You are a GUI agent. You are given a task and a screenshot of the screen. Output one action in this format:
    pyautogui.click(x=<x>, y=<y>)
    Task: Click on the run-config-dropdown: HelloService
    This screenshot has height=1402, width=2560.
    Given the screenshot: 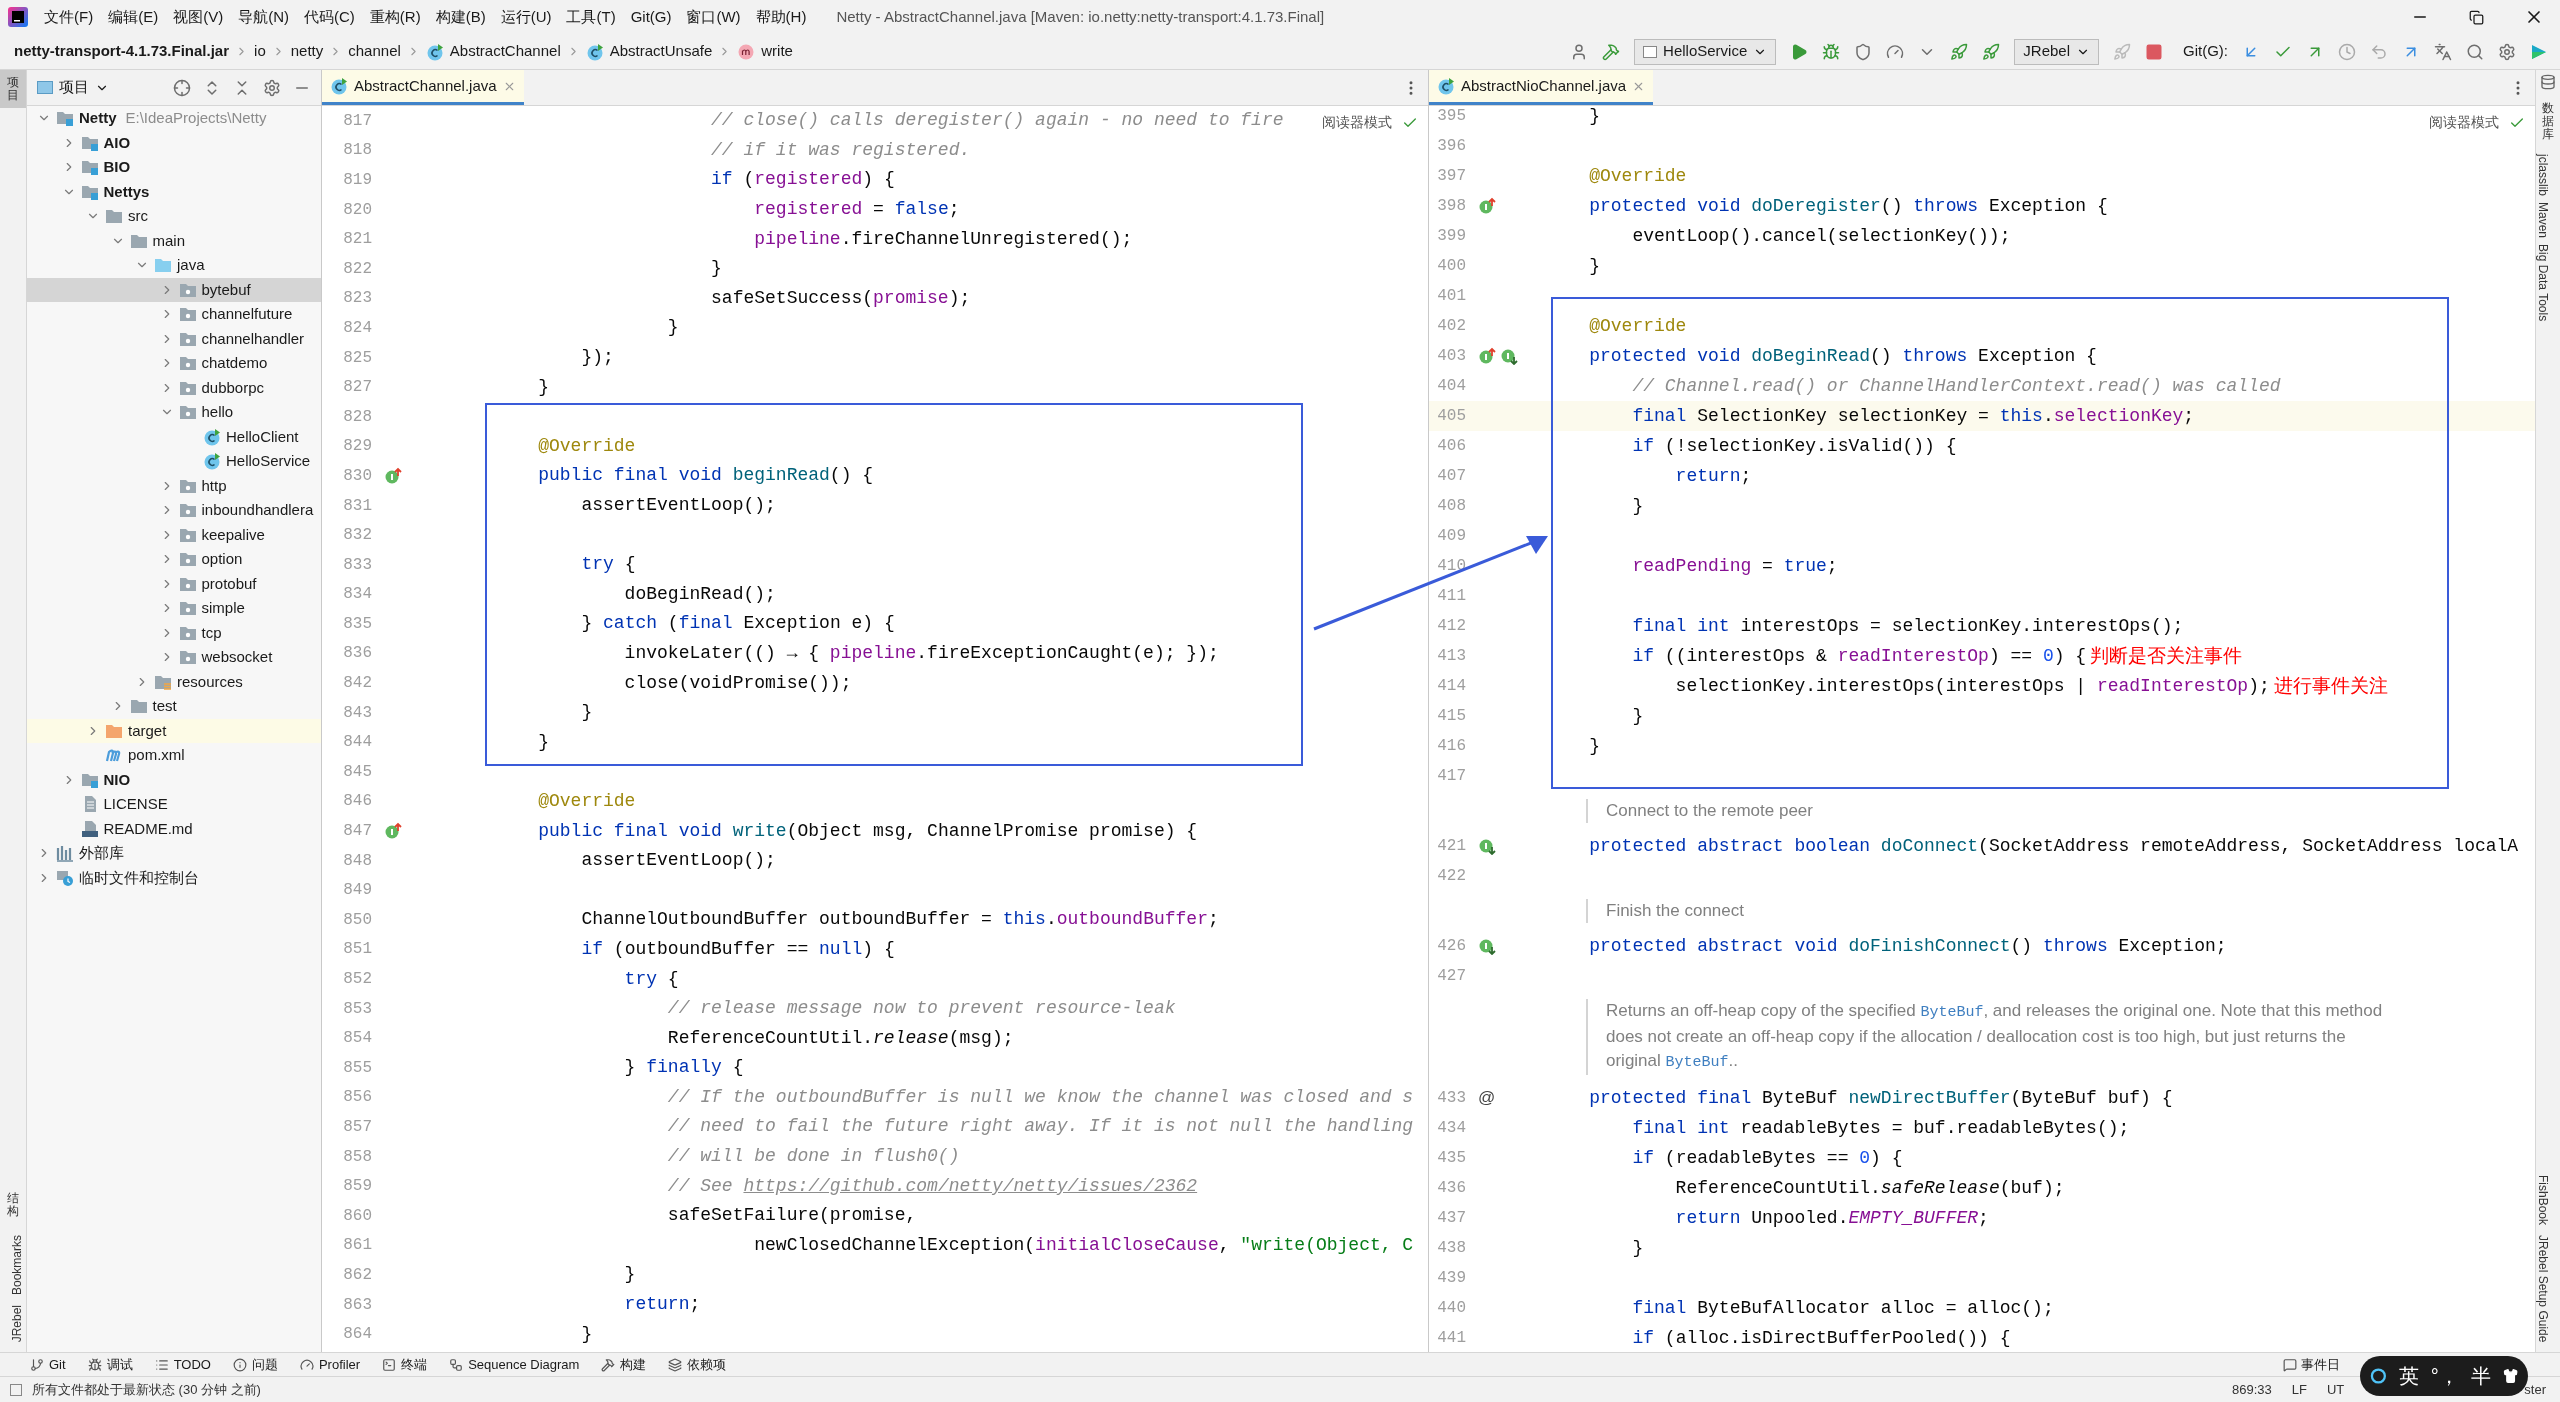 What is the action you would take?
    pyautogui.click(x=1705, y=51)
    